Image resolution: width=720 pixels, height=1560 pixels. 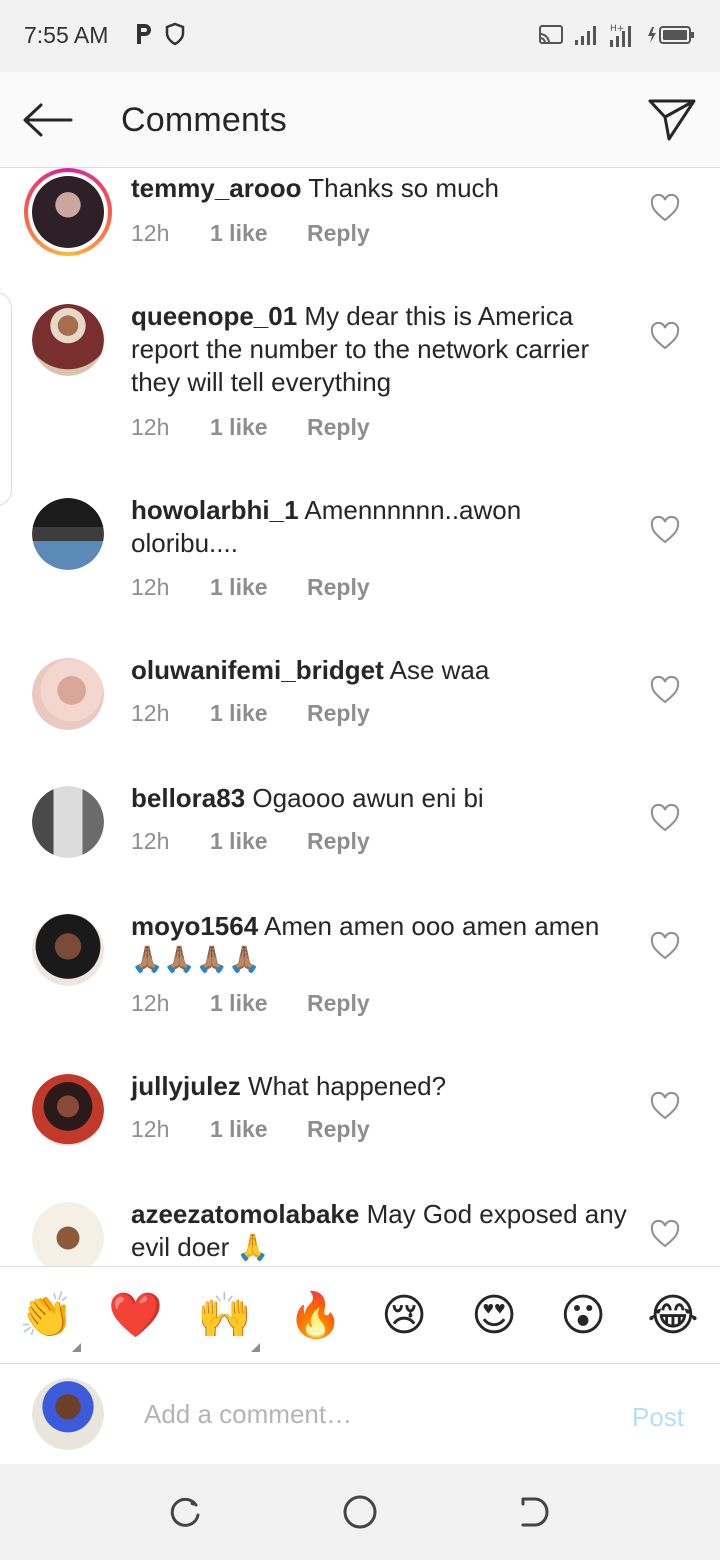 I want to click on paper-plane-icon, so click(x=672, y=120).